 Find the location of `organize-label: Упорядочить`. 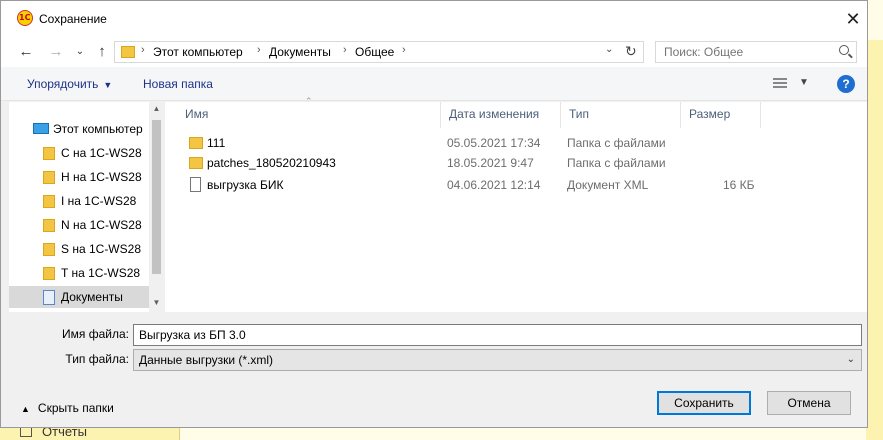

organize-label: Упорядочить is located at coordinates (63, 84).